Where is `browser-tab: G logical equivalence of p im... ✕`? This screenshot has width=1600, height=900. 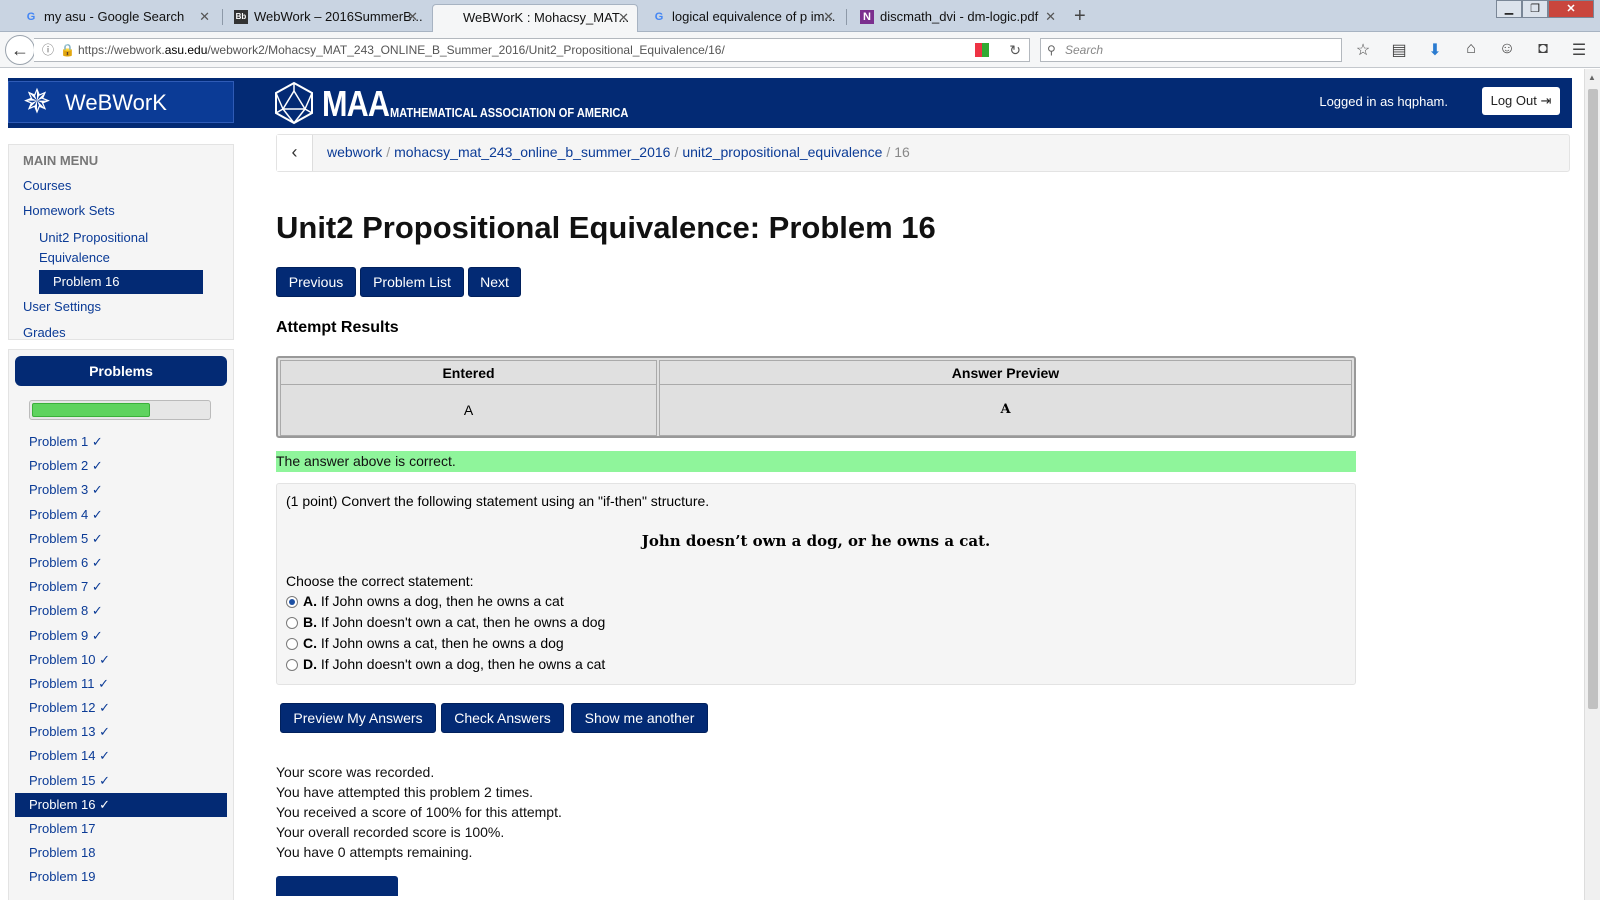
browser-tab: G logical equivalence of p im... ✕ is located at coordinates (743, 18).